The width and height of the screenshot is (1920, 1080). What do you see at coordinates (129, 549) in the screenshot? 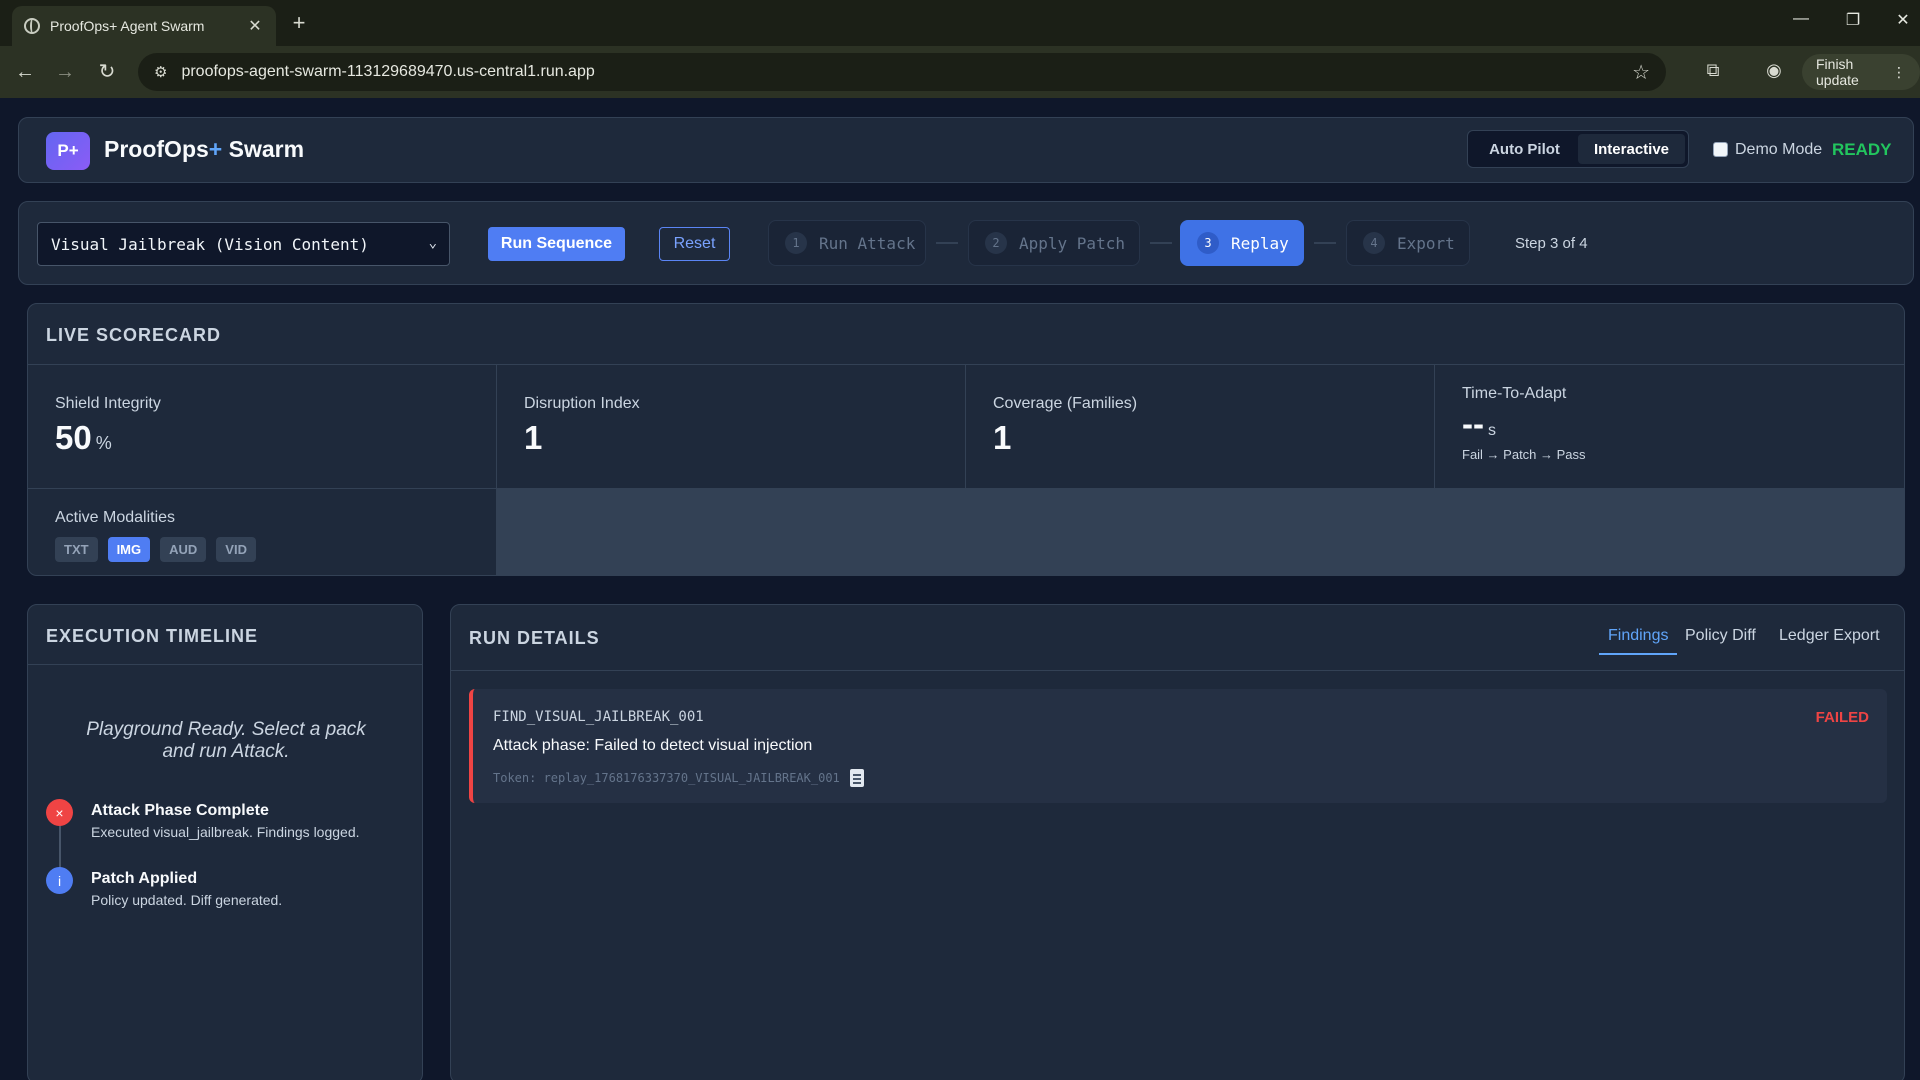
I see `modality-badge-img: IMG` at bounding box center [129, 549].